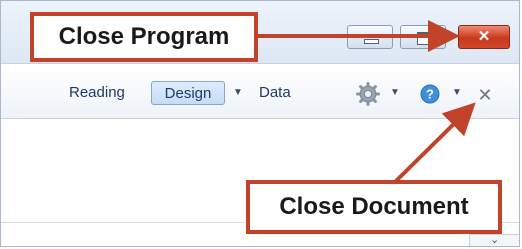  Describe the element at coordinates (370, 37) in the screenshot. I see `minimize-button` at that location.